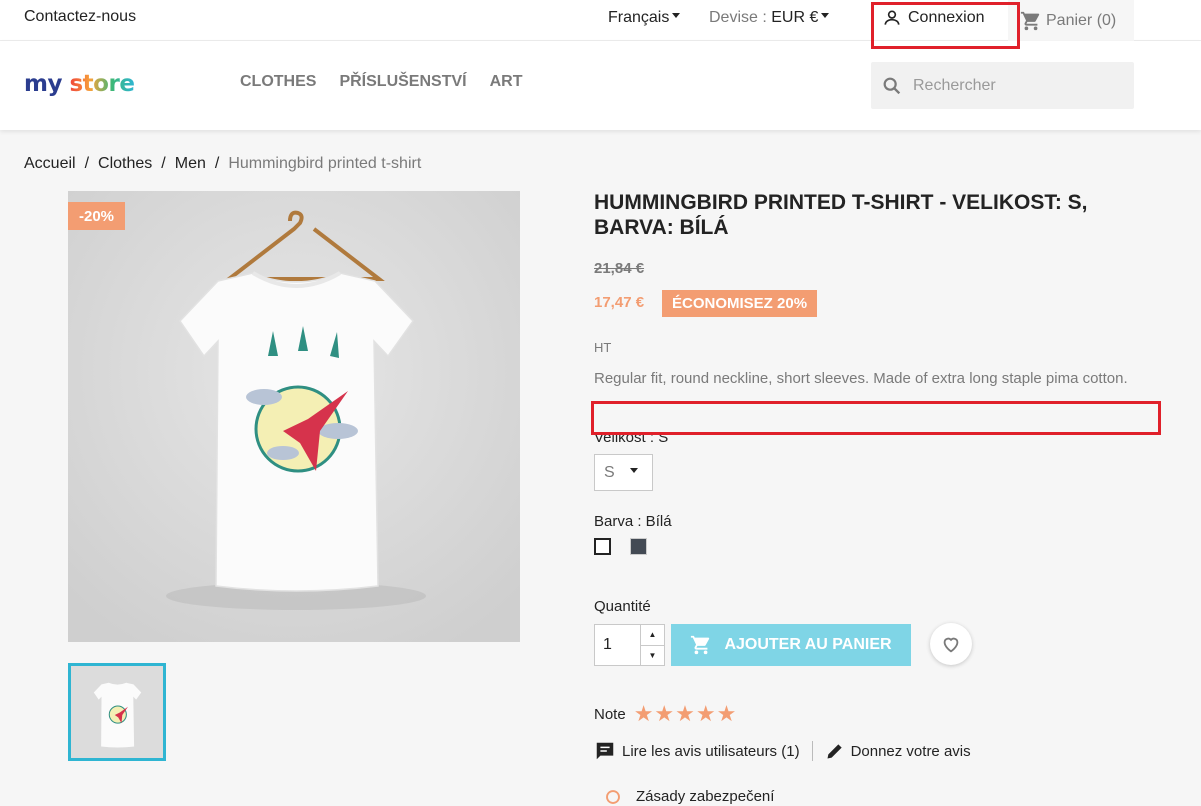  Describe the element at coordinates (738, 17) in the screenshot. I see `currency-label: Devise :` at that location.